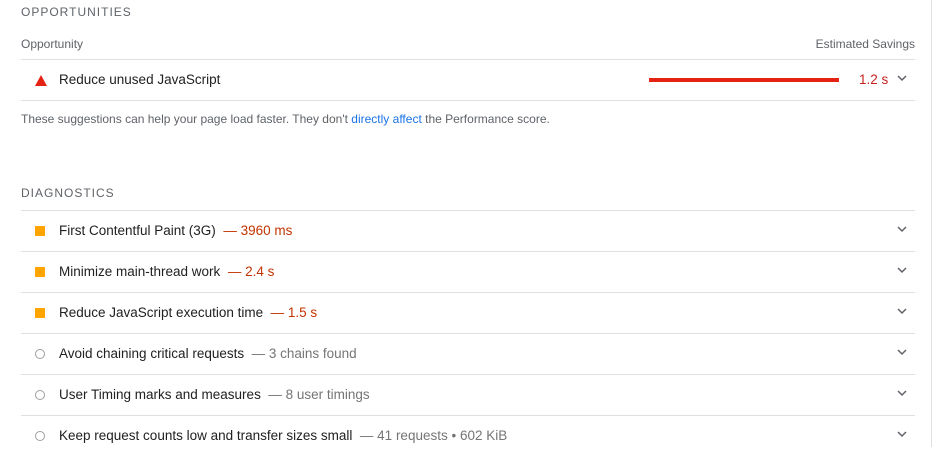  I want to click on audit-title: Reduce JavaScript execution time — 1.5 s, so click(188, 312).